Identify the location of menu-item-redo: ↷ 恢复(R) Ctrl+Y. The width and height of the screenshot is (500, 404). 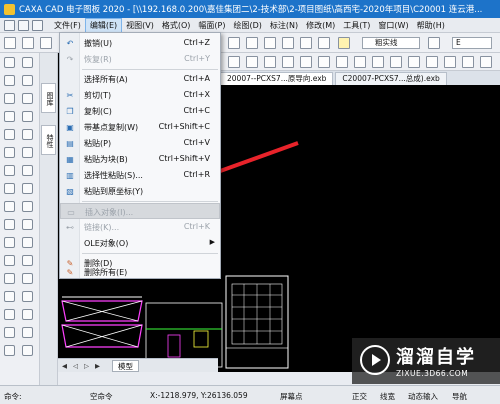
(140, 59).